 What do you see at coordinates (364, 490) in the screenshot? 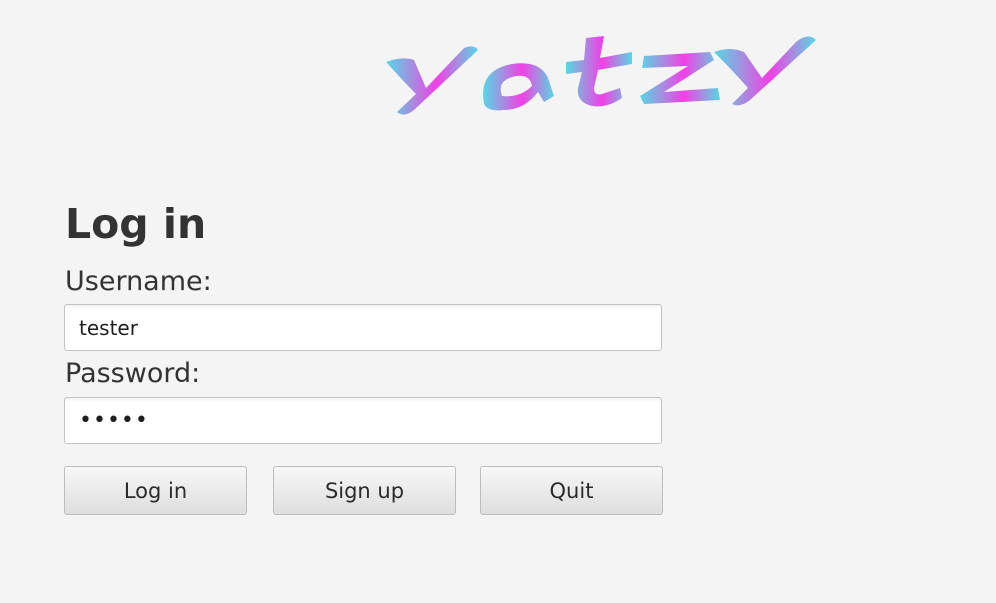
I see `signup-button: Sign up` at bounding box center [364, 490].